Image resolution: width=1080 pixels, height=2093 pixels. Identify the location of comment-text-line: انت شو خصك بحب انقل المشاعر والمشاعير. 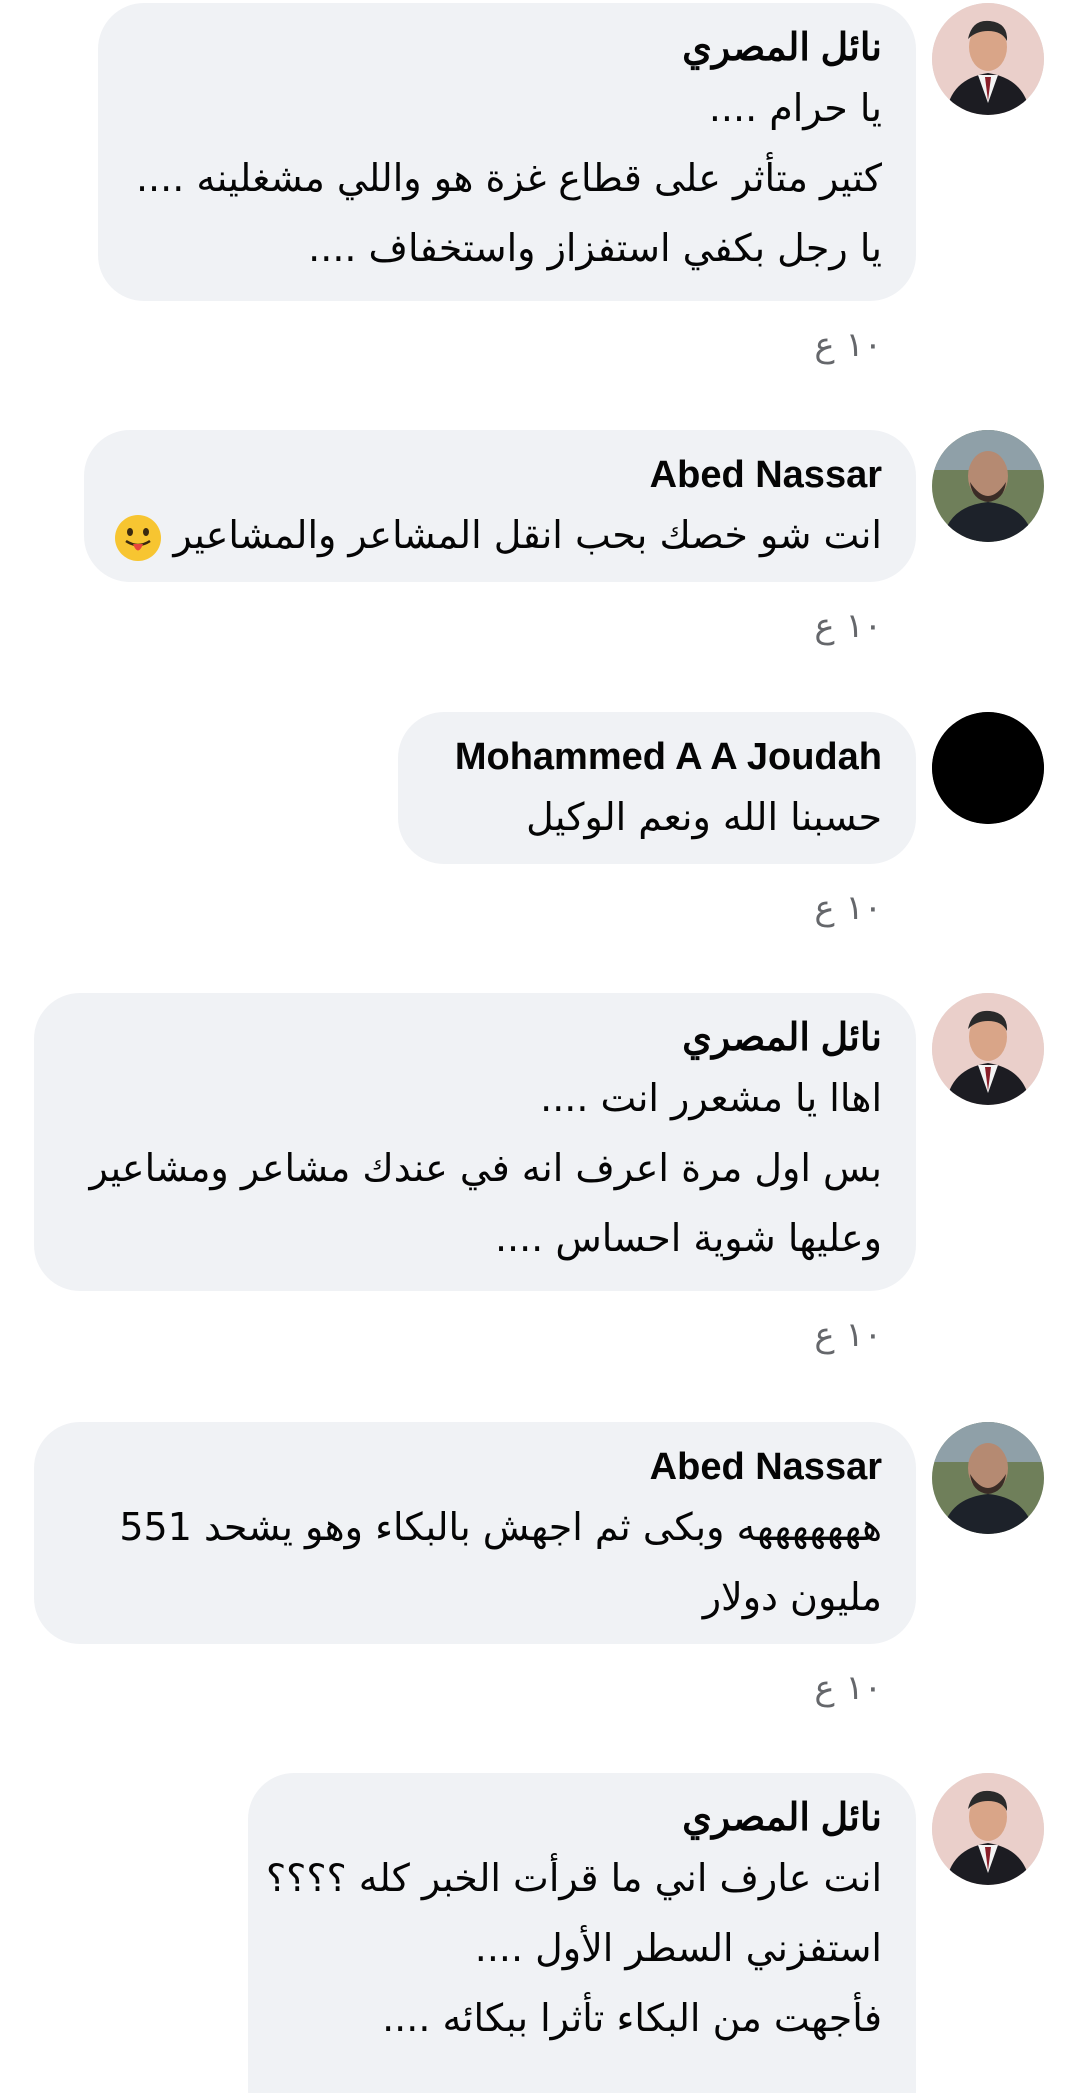
(498, 535).